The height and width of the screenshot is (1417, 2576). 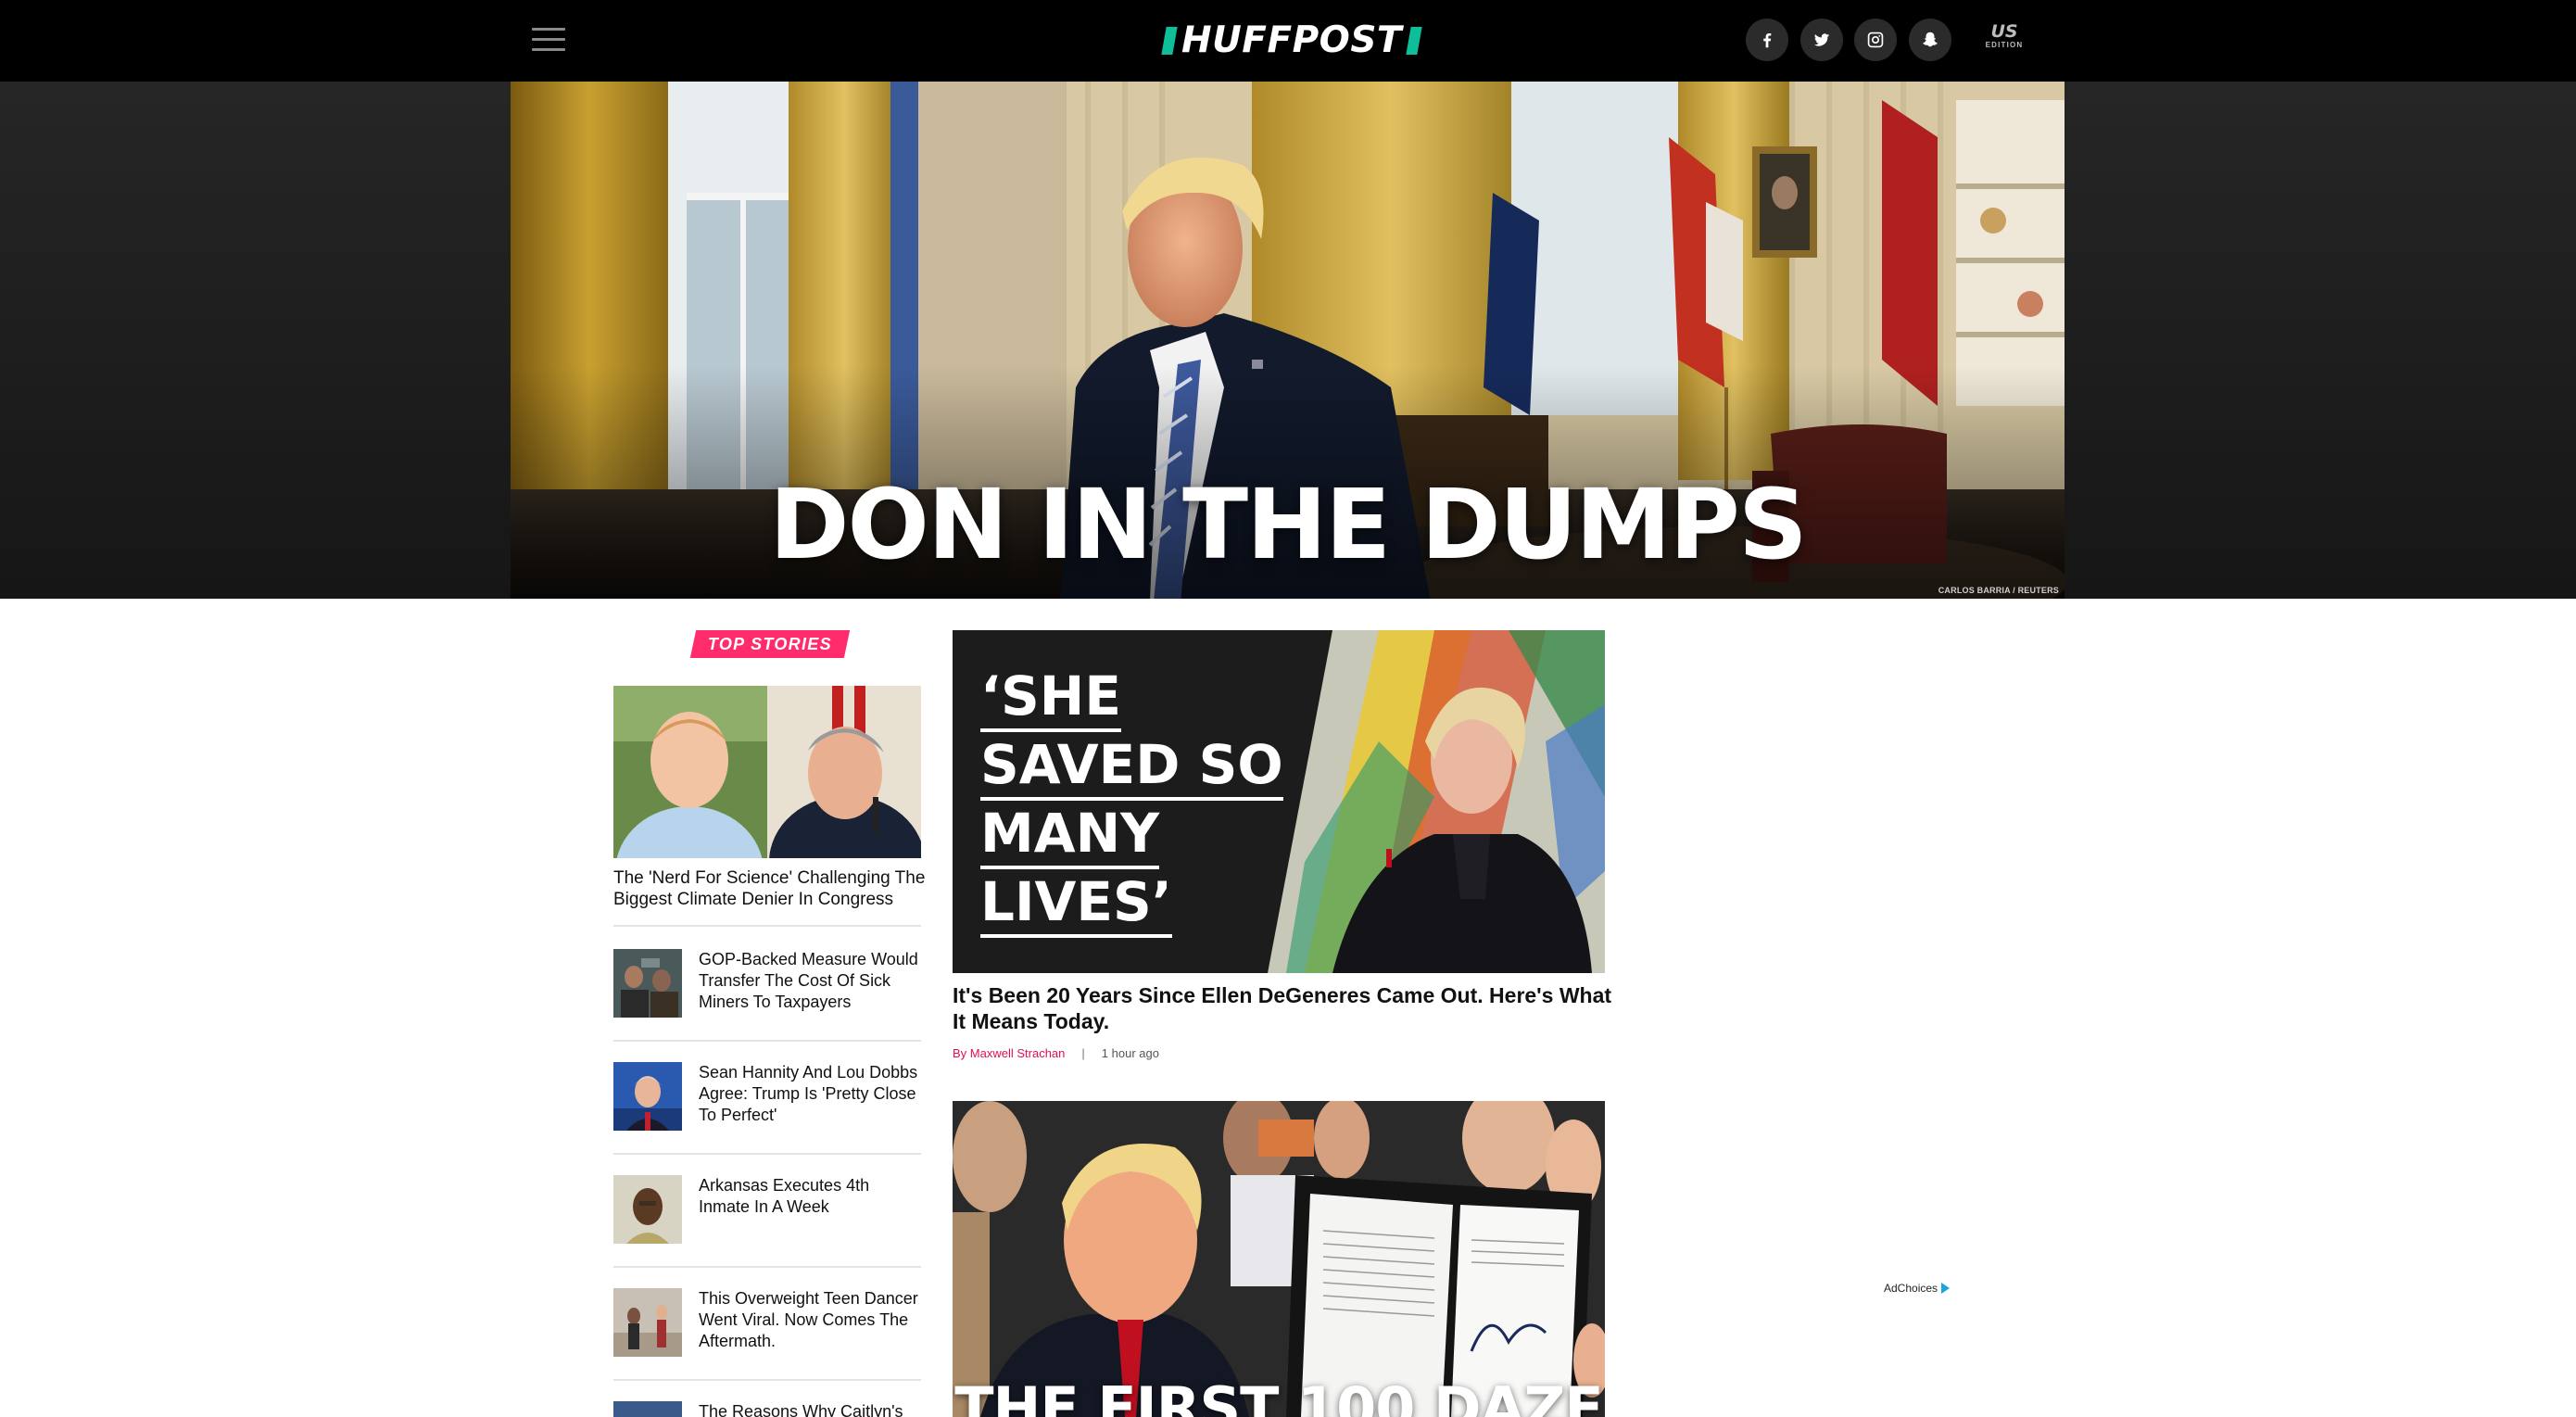 I want to click on top-stories-label: TOP STORIES, so click(x=770, y=644).